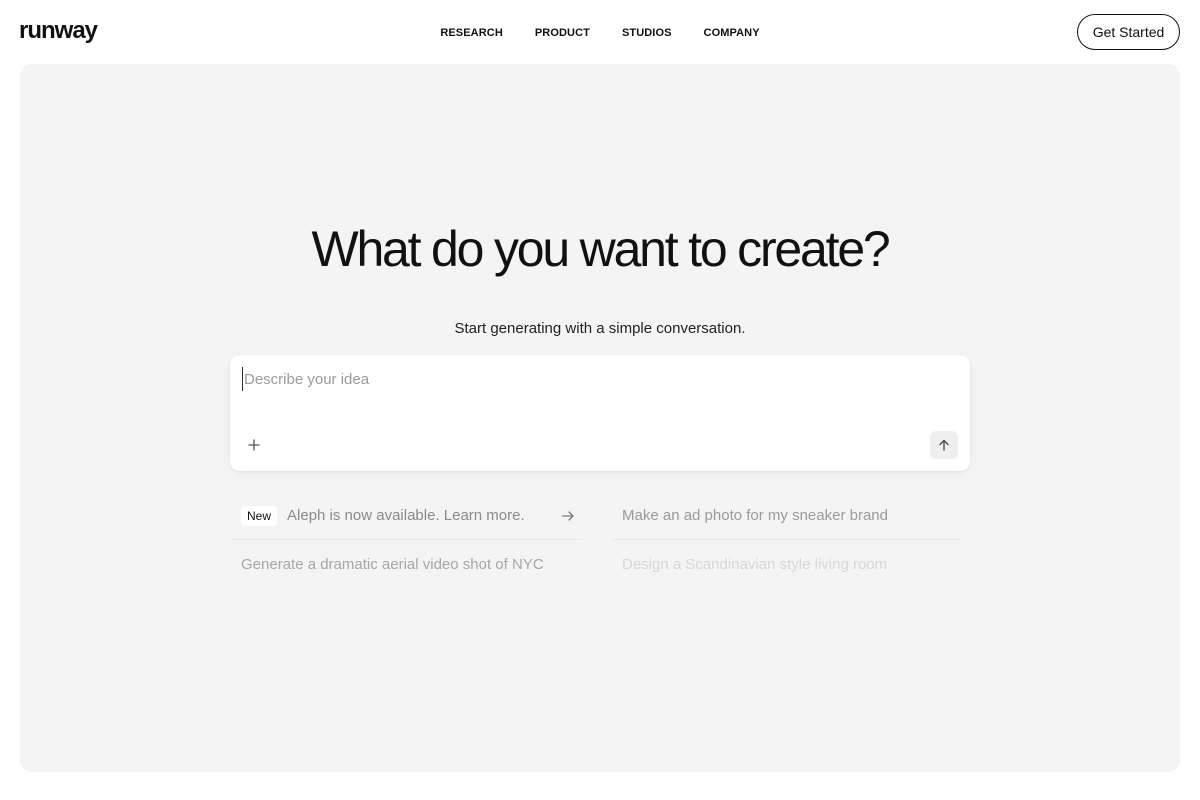 The width and height of the screenshot is (1200, 800). What do you see at coordinates (600, 249) in the screenshot?
I see `hero-title: What do you want to create?` at bounding box center [600, 249].